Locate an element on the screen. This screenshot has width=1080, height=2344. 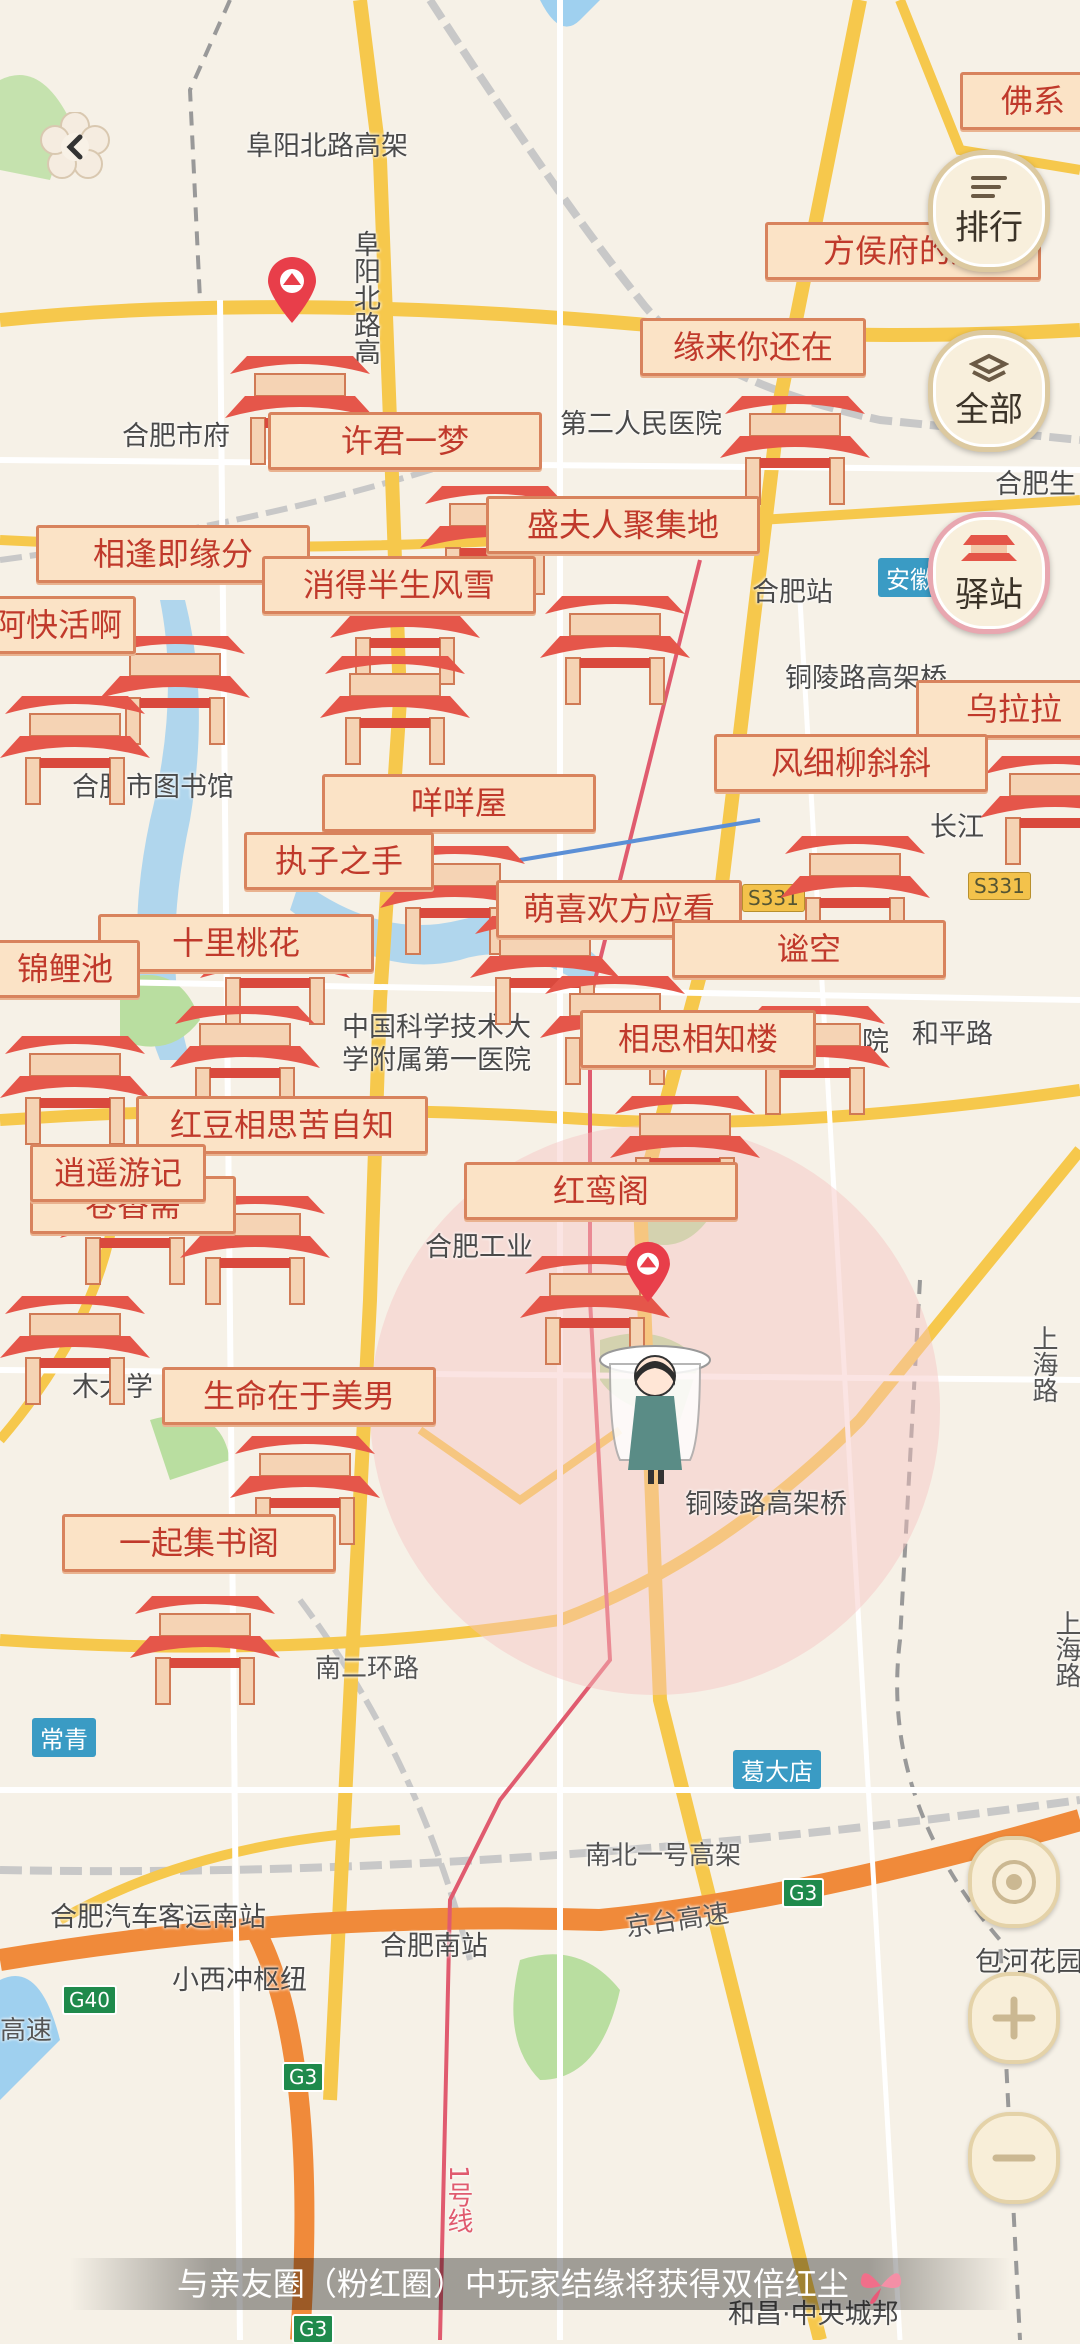
place-fuyang-north-elevated: 阜阳北路高架 is located at coordinates (327, 146).